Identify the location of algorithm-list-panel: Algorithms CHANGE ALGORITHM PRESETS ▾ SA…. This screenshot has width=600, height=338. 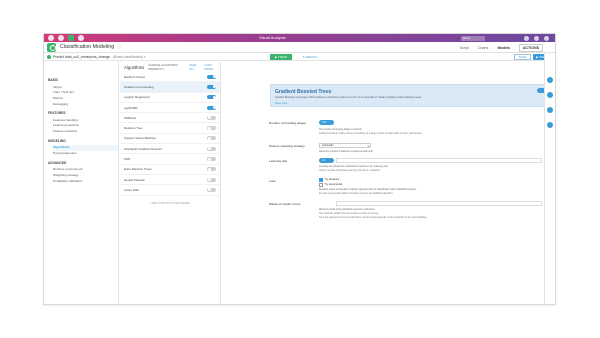
(170, 183).